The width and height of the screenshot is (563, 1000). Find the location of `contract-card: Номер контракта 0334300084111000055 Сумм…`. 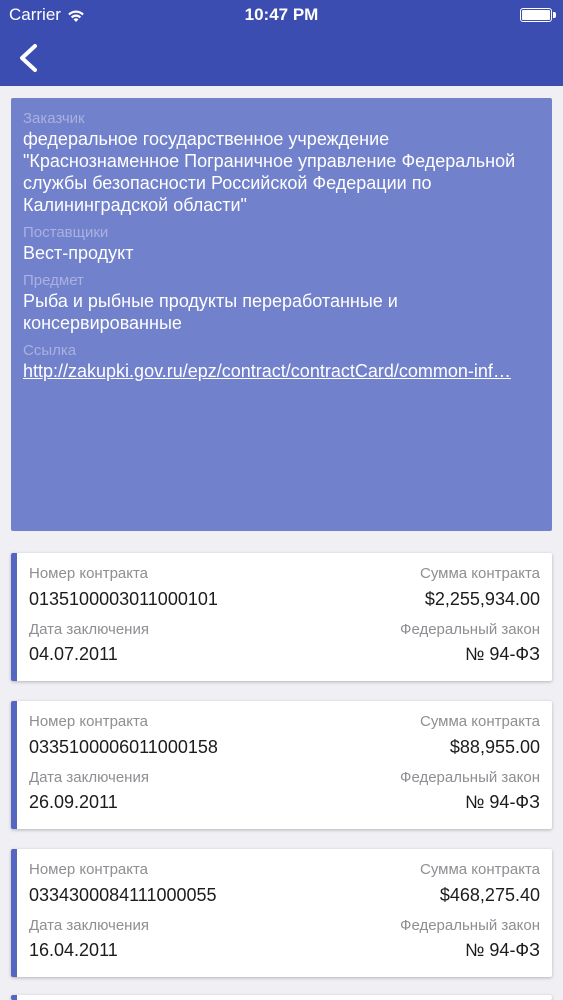

contract-card: Номер контракта 0334300084111000055 Сумм… is located at coordinates (281, 913).